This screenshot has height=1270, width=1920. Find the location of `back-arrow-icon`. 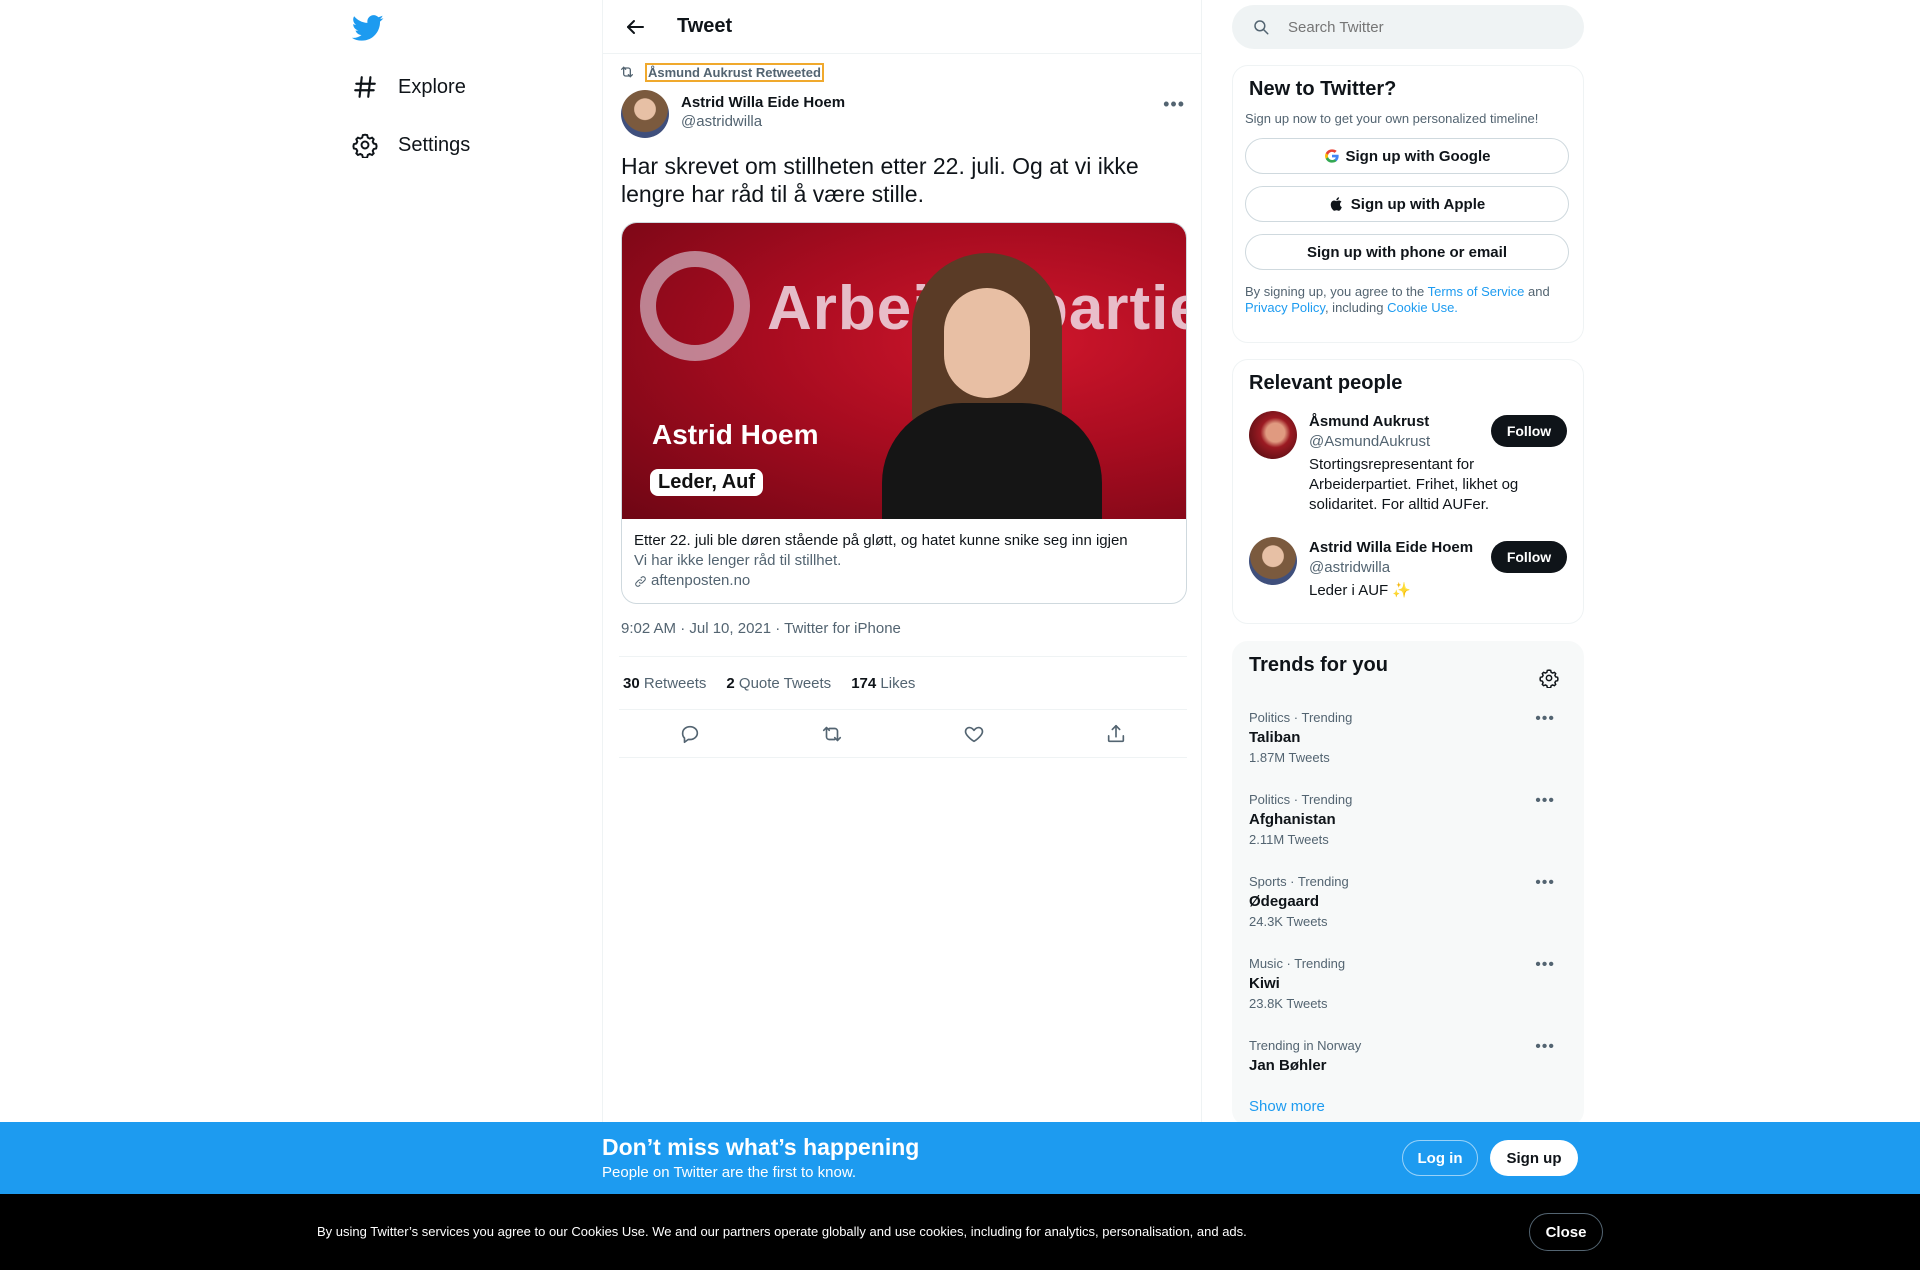

back-arrow-icon is located at coordinates (635, 27).